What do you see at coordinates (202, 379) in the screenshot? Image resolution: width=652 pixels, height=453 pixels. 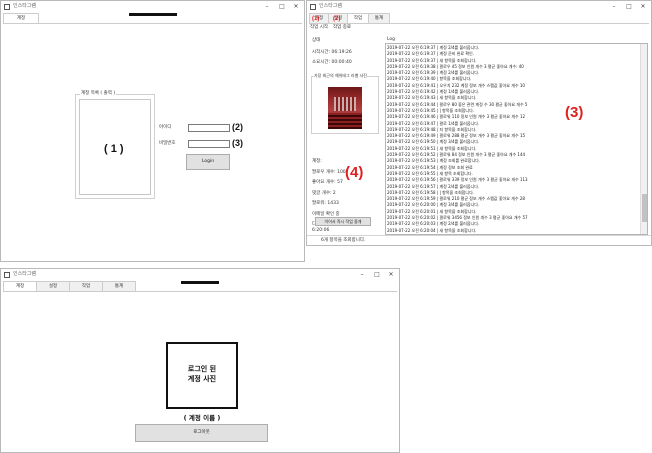 I see `photo-caption-line2: 계정 사진` at bounding box center [202, 379].